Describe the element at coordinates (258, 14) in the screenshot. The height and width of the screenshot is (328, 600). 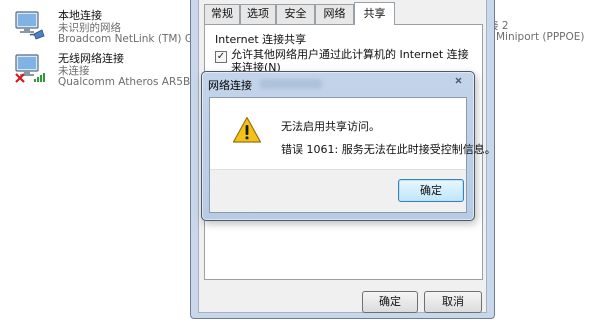
I see `tab-options: 选项` at that location.